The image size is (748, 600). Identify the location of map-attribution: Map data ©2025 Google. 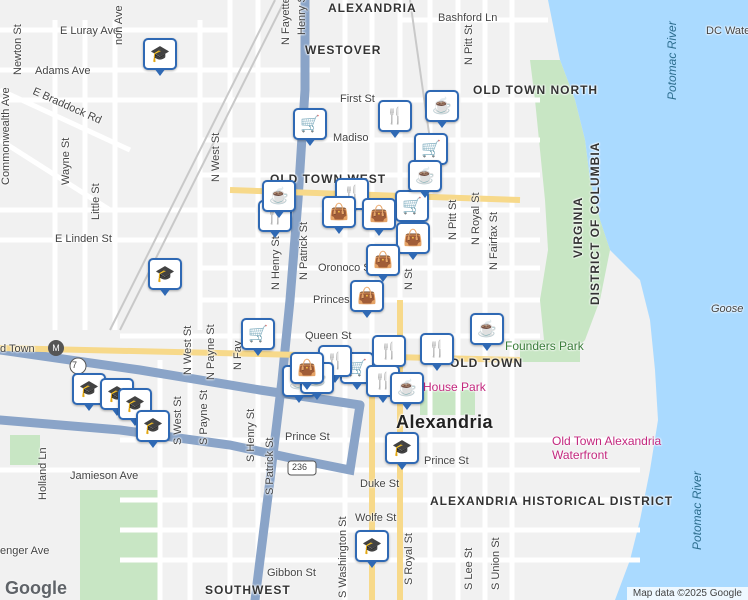
(687, 593).